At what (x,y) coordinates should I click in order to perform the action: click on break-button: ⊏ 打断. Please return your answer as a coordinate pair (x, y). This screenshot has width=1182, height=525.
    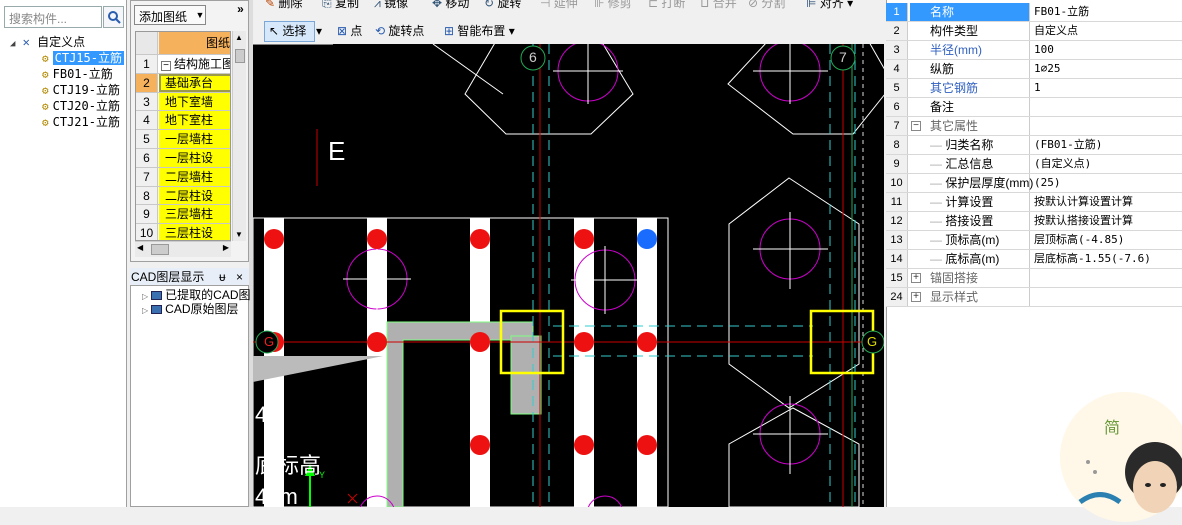
    Looking at the image, I should click on (666, 5).